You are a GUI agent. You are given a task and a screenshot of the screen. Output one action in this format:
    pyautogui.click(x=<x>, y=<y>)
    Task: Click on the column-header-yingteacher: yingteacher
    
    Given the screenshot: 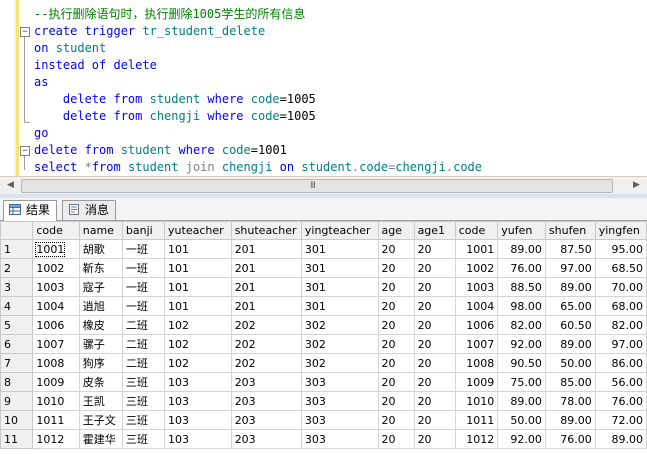 What is the action you would take?
    pyautogui.click(x=339, y=230)
    